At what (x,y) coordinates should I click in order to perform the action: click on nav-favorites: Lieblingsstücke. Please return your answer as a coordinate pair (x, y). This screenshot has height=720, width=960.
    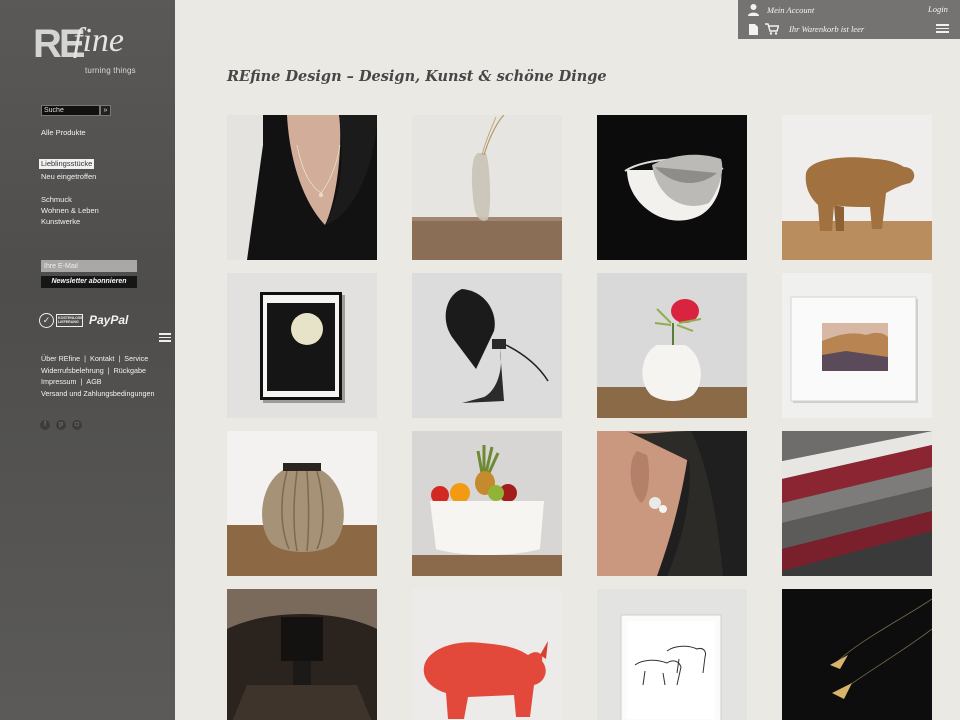
    Looking at the image, I should click on (67, 164).